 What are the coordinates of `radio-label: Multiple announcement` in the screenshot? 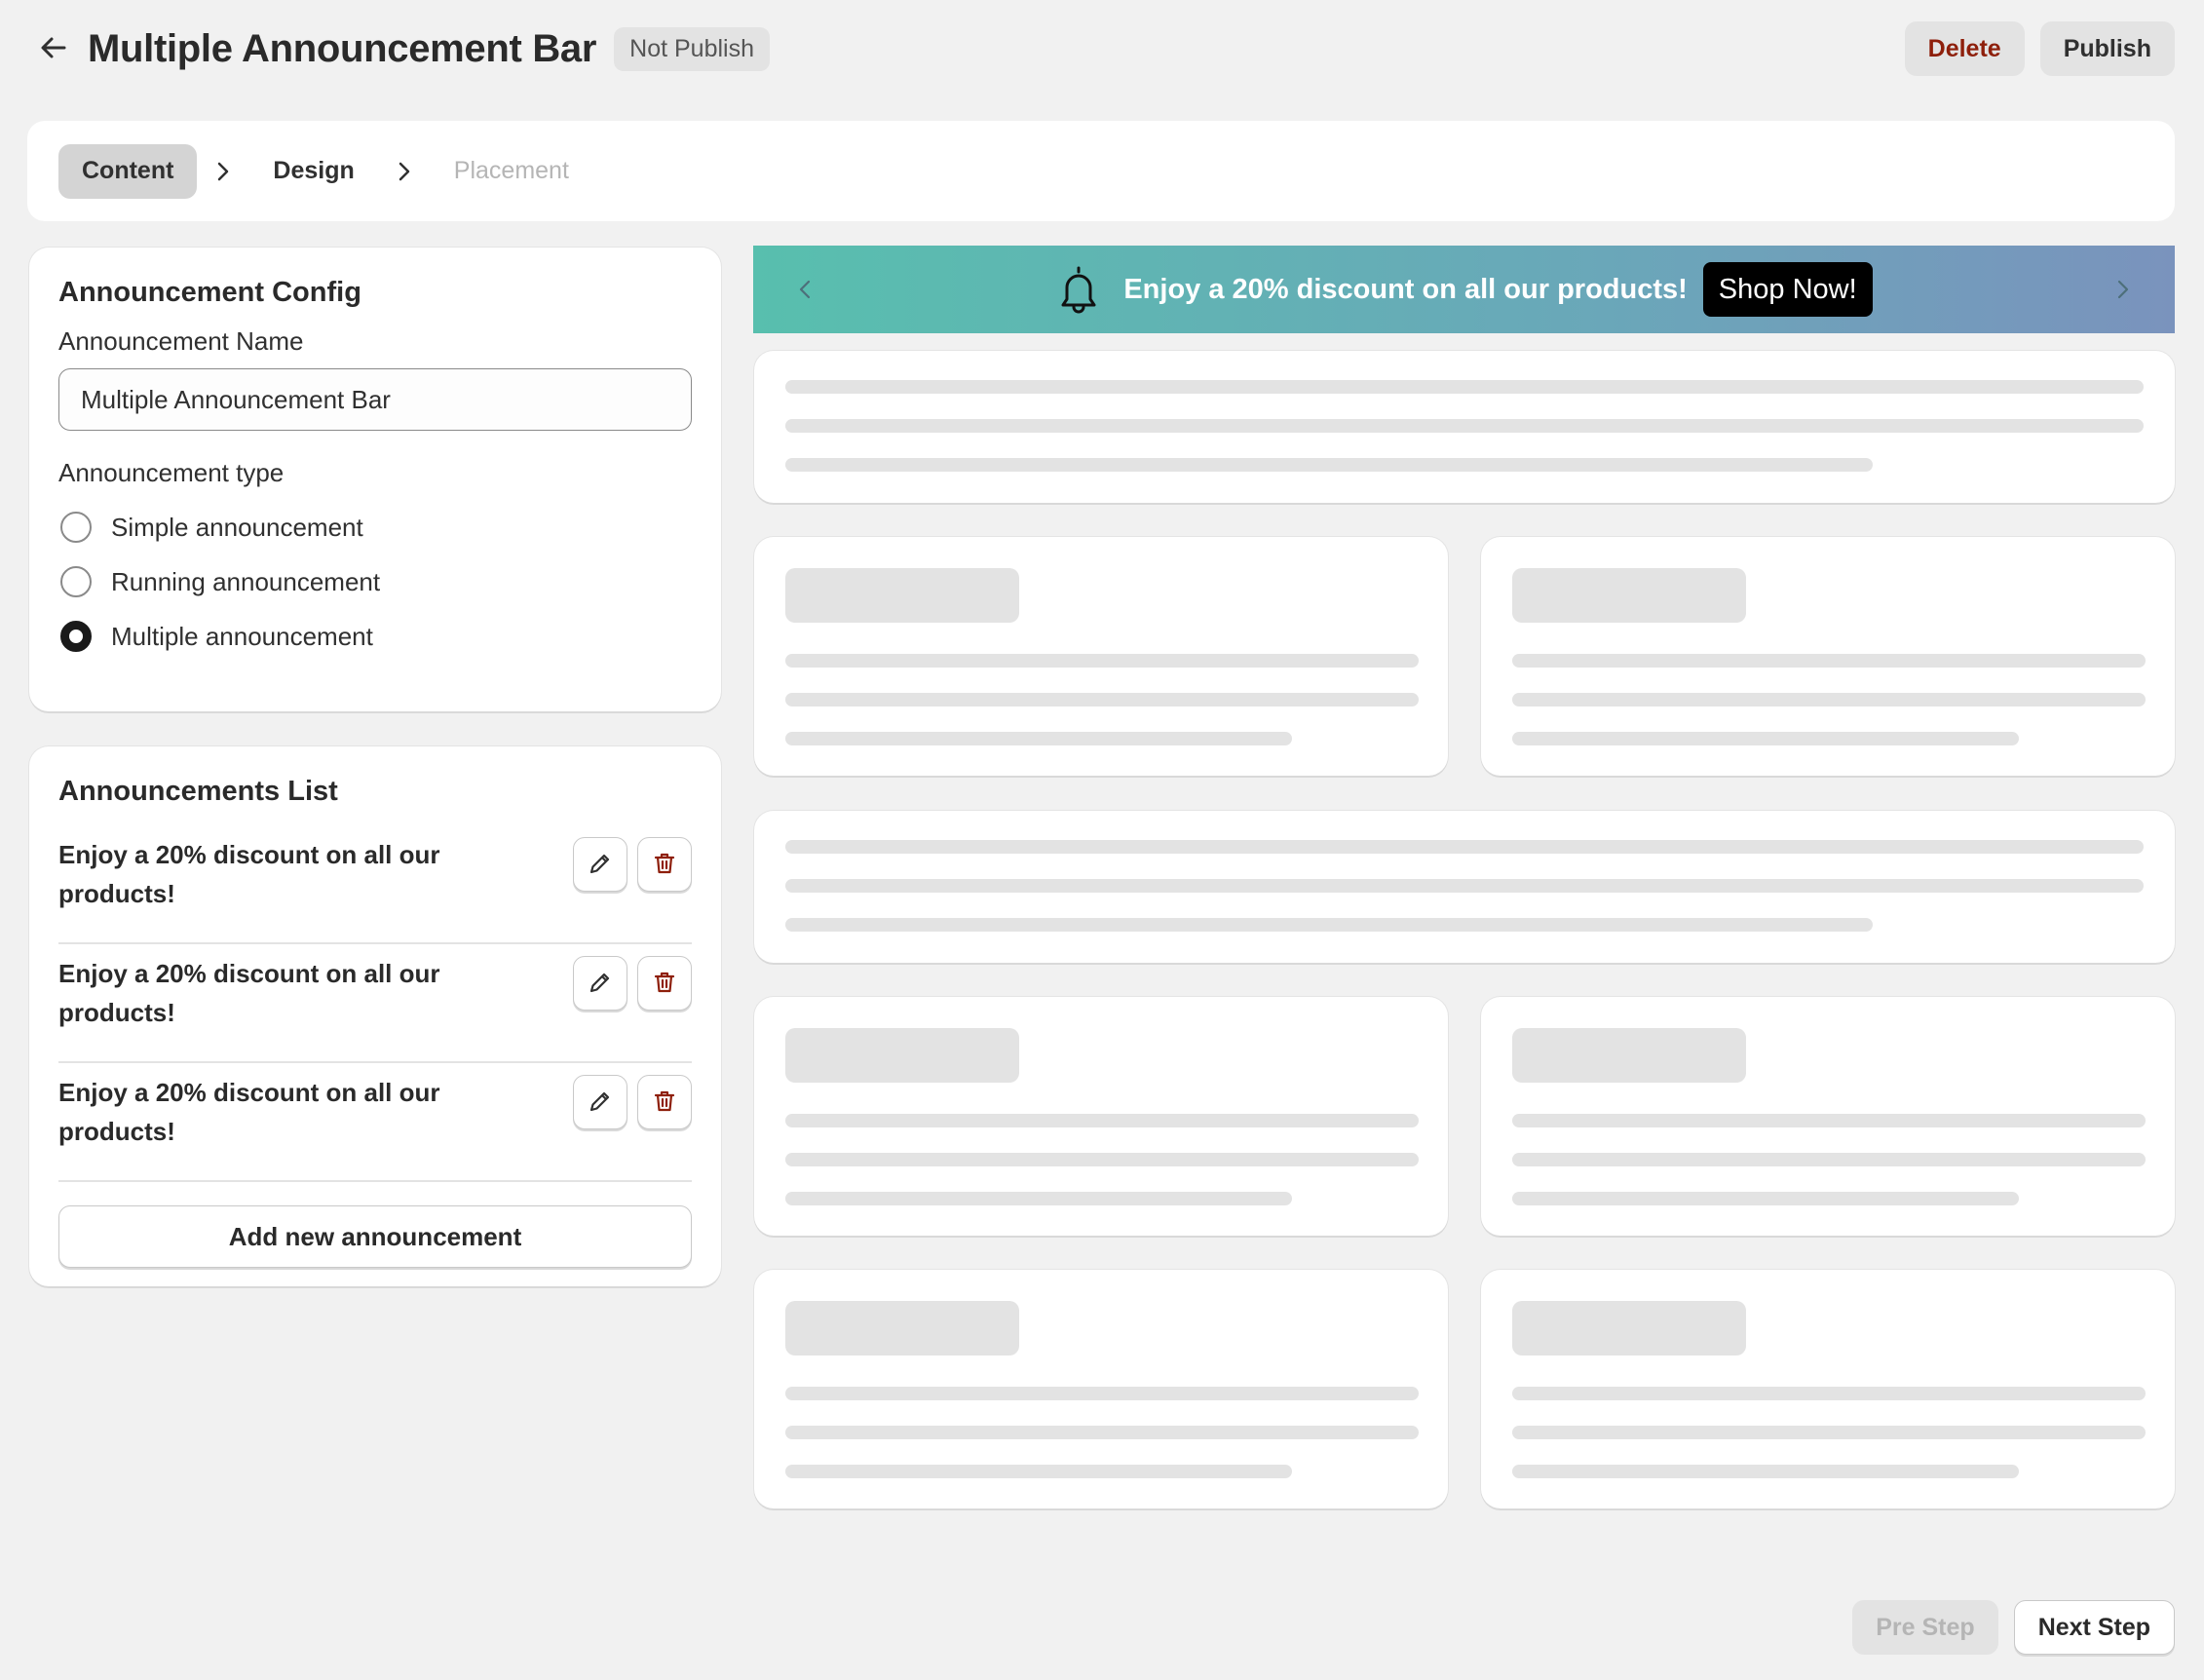 It's located at (242, 636).